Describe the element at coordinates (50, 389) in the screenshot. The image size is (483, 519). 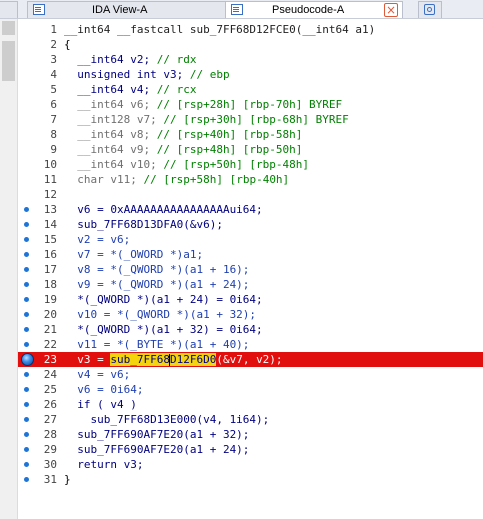
I see `line-number: 25` at that location.